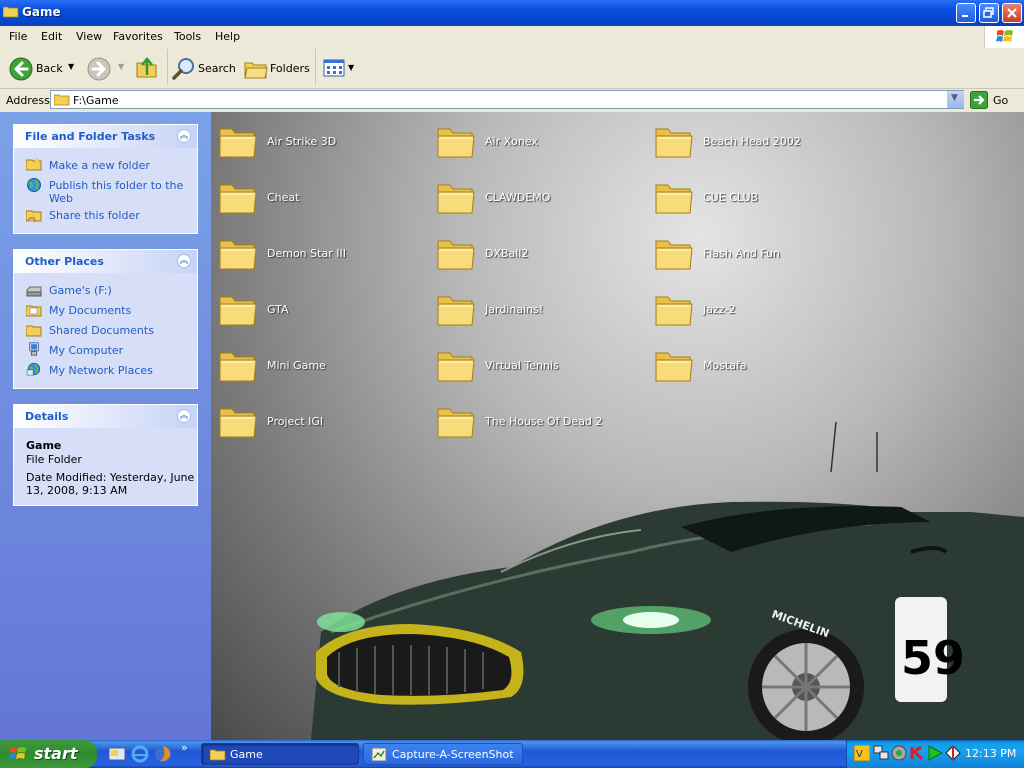 The width and height of the screenshot is (1024, 768). I want to click on start-button: start, so click(48, 754).